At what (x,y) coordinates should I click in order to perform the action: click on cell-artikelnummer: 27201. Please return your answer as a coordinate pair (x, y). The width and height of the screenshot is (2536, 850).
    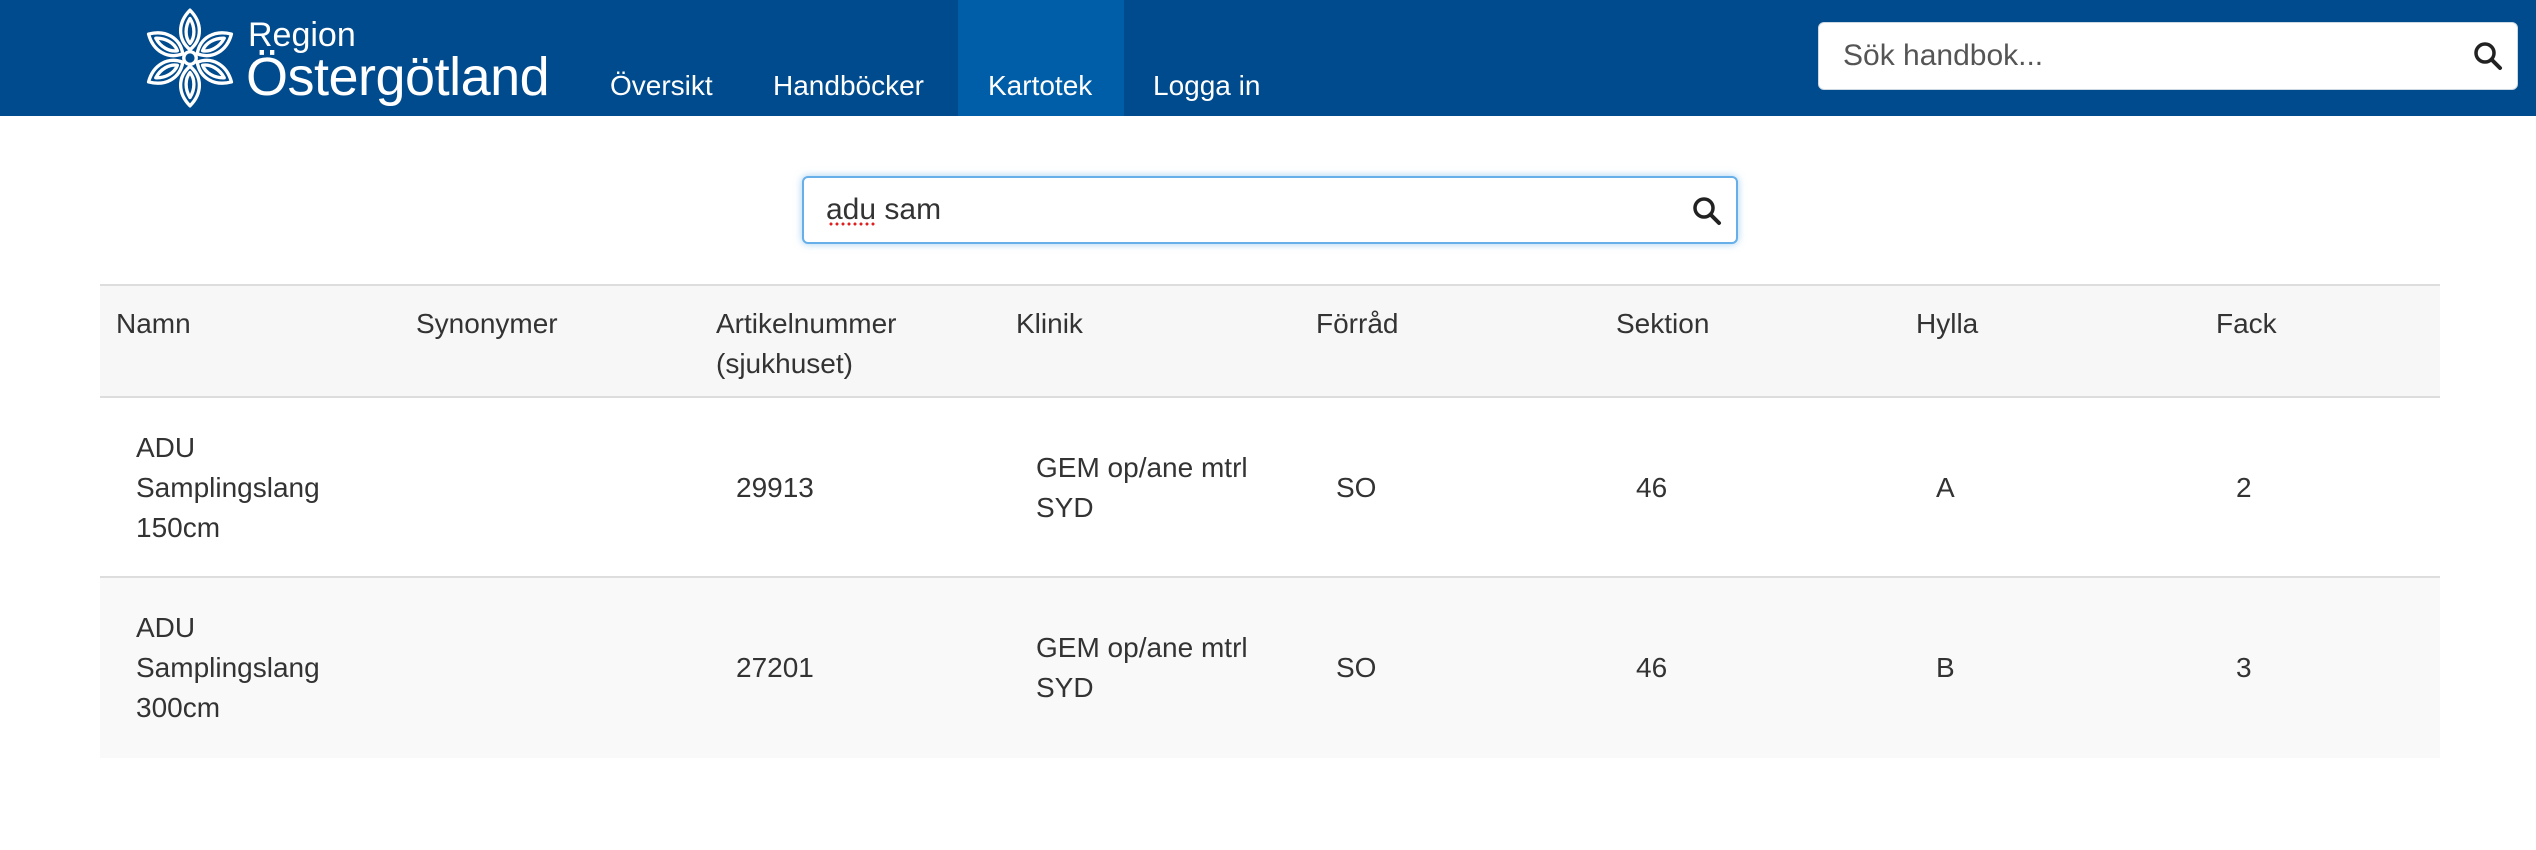
    Looking at the image, I should click on (775, 667).